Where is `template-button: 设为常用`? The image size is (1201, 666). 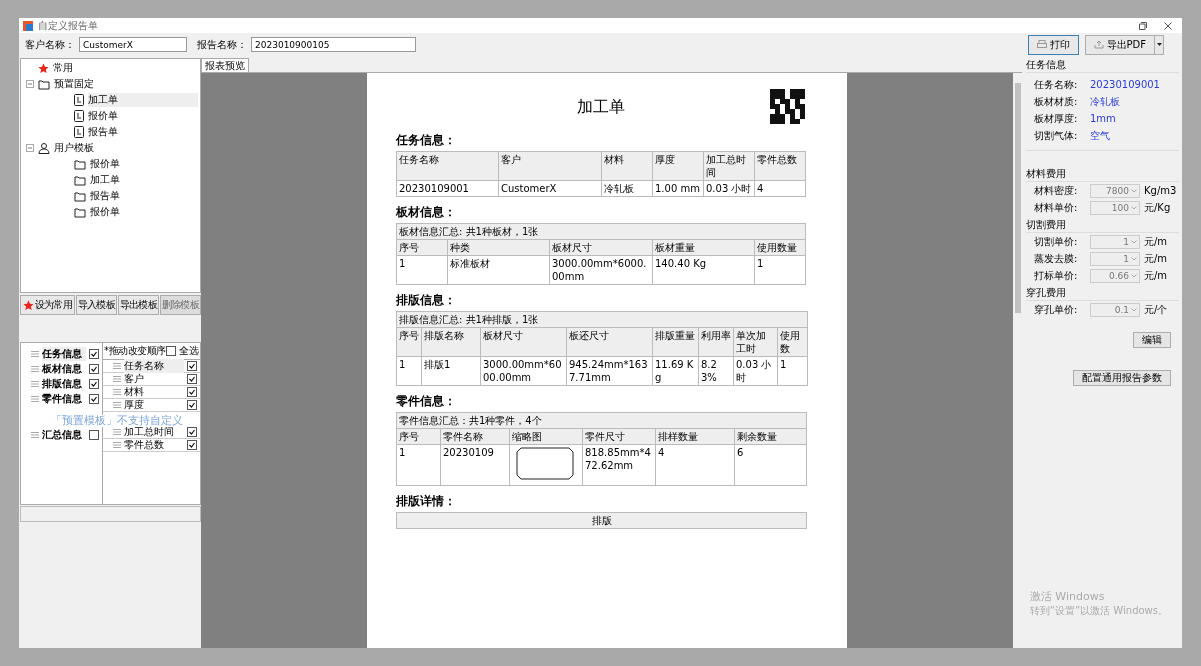 template-button: 设为常用 is located at coordinates (47, 305).